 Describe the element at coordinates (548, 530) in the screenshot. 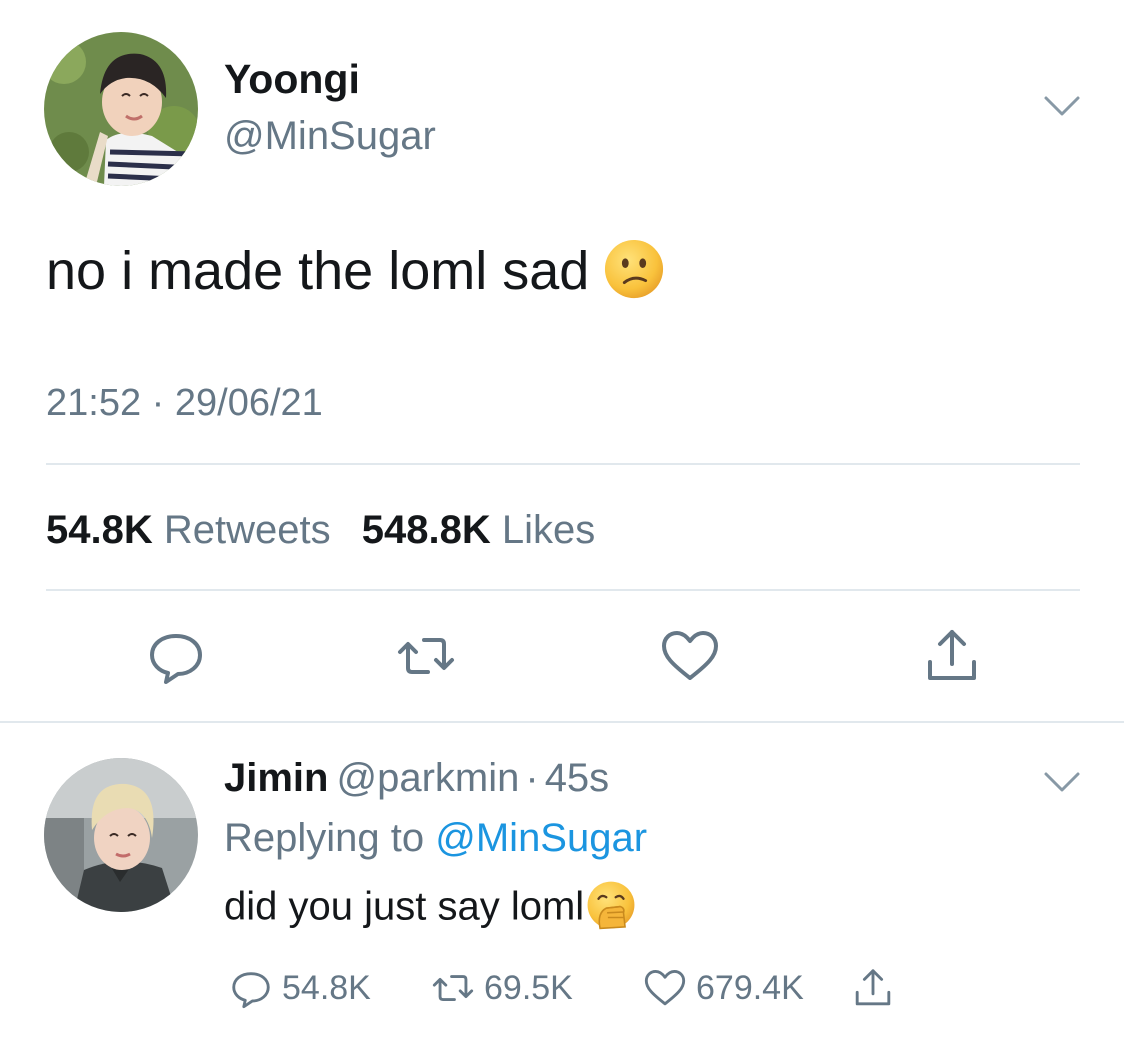

I see `likes-label: Likes` at that location.